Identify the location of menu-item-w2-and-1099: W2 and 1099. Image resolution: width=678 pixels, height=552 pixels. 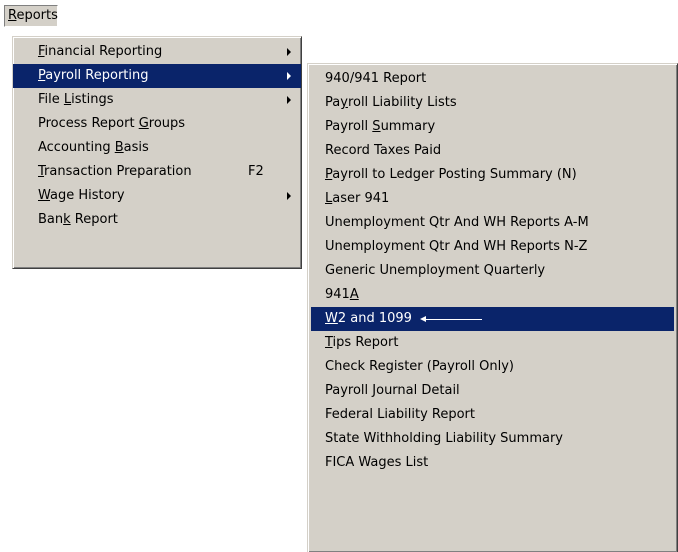
(492, 319).